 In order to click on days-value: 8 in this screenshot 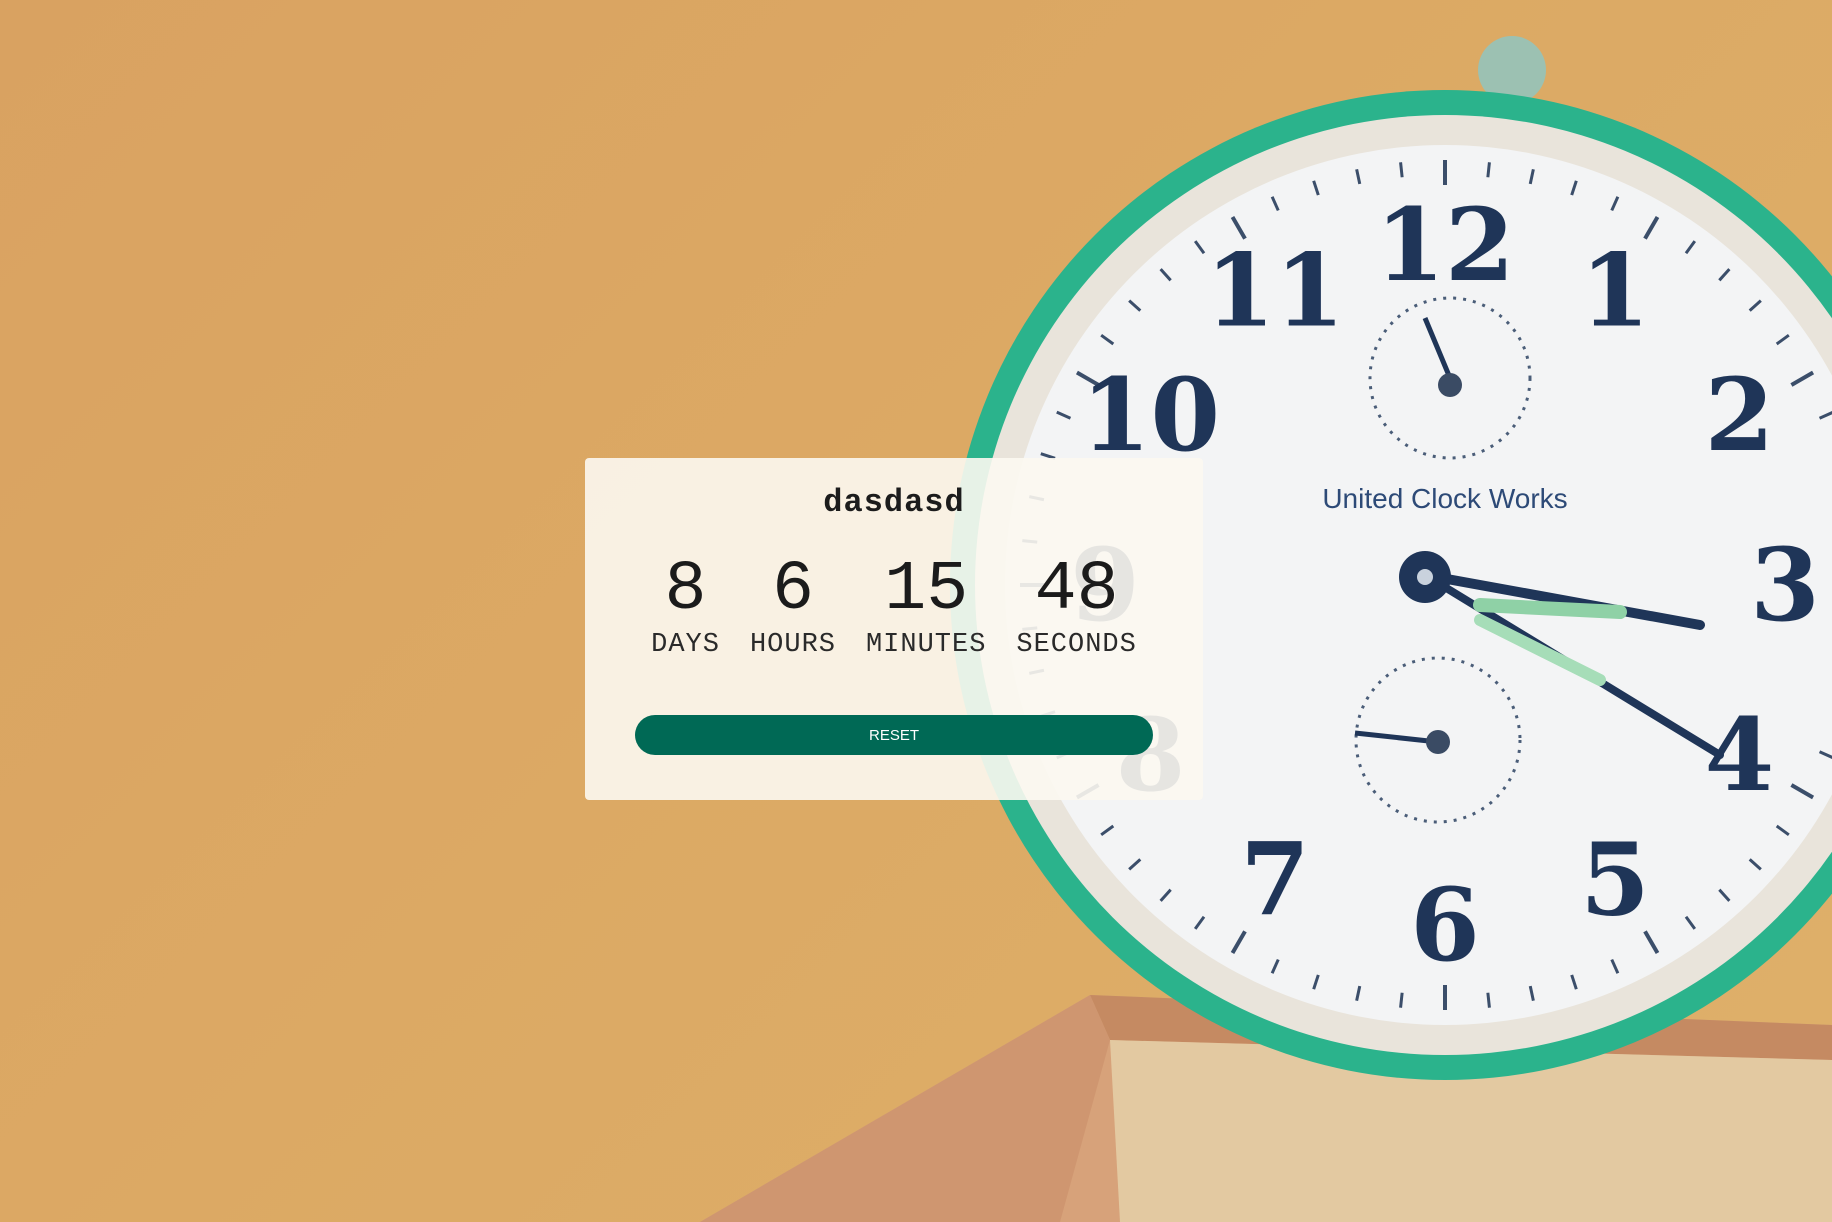, I will do `click(685, 590)`.